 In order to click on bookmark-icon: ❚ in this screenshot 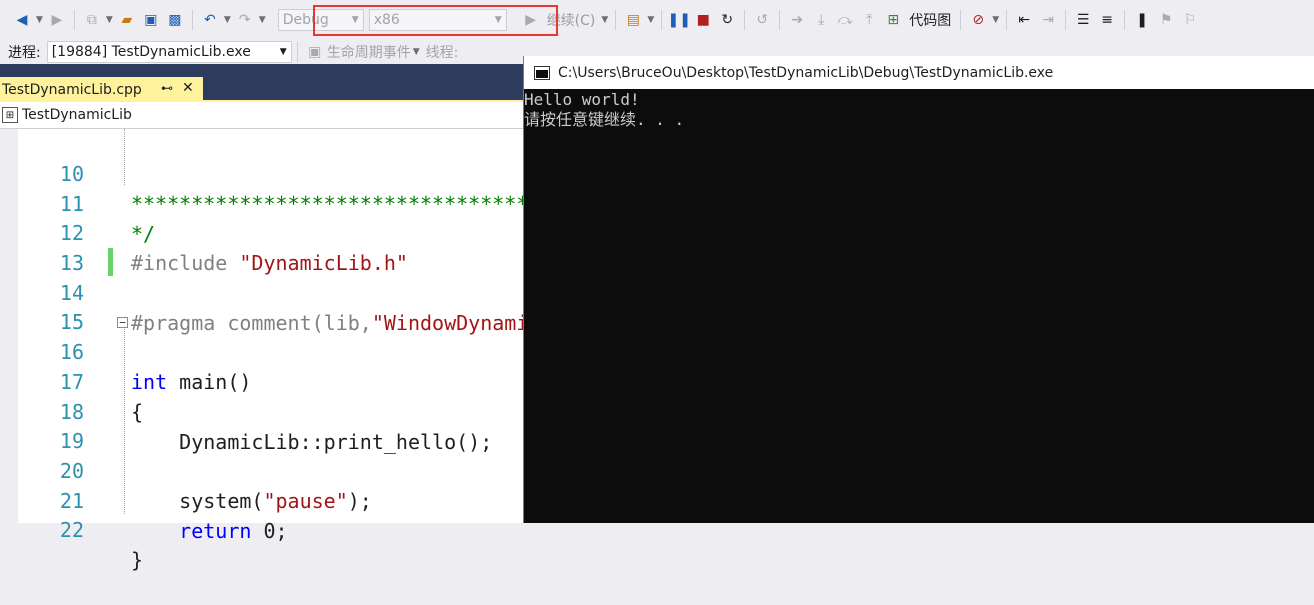, I will do `click(1142, 20)`.